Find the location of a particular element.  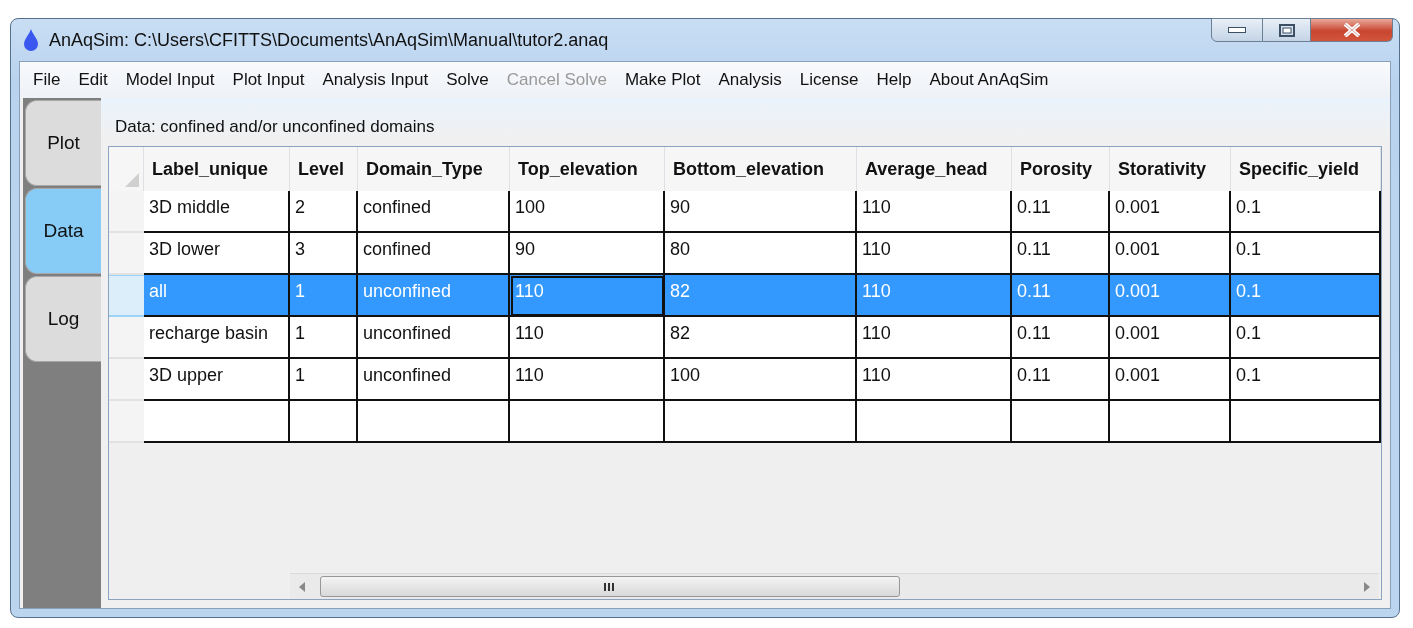

maximize-icon is located at coordinates (1286, 30).